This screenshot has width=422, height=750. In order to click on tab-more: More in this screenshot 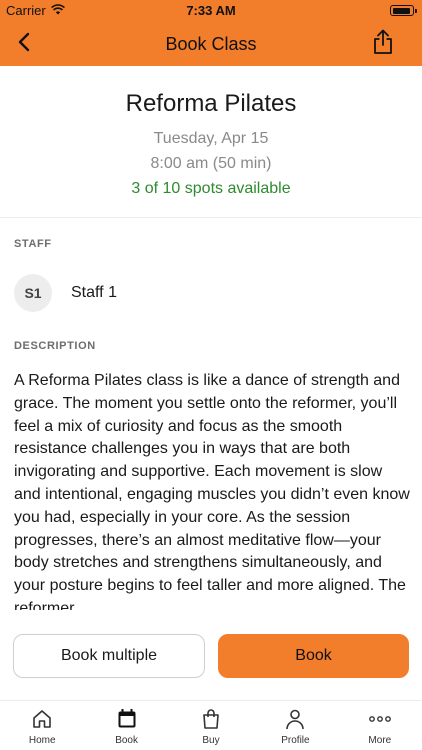, I will do `click(380, 725)`.